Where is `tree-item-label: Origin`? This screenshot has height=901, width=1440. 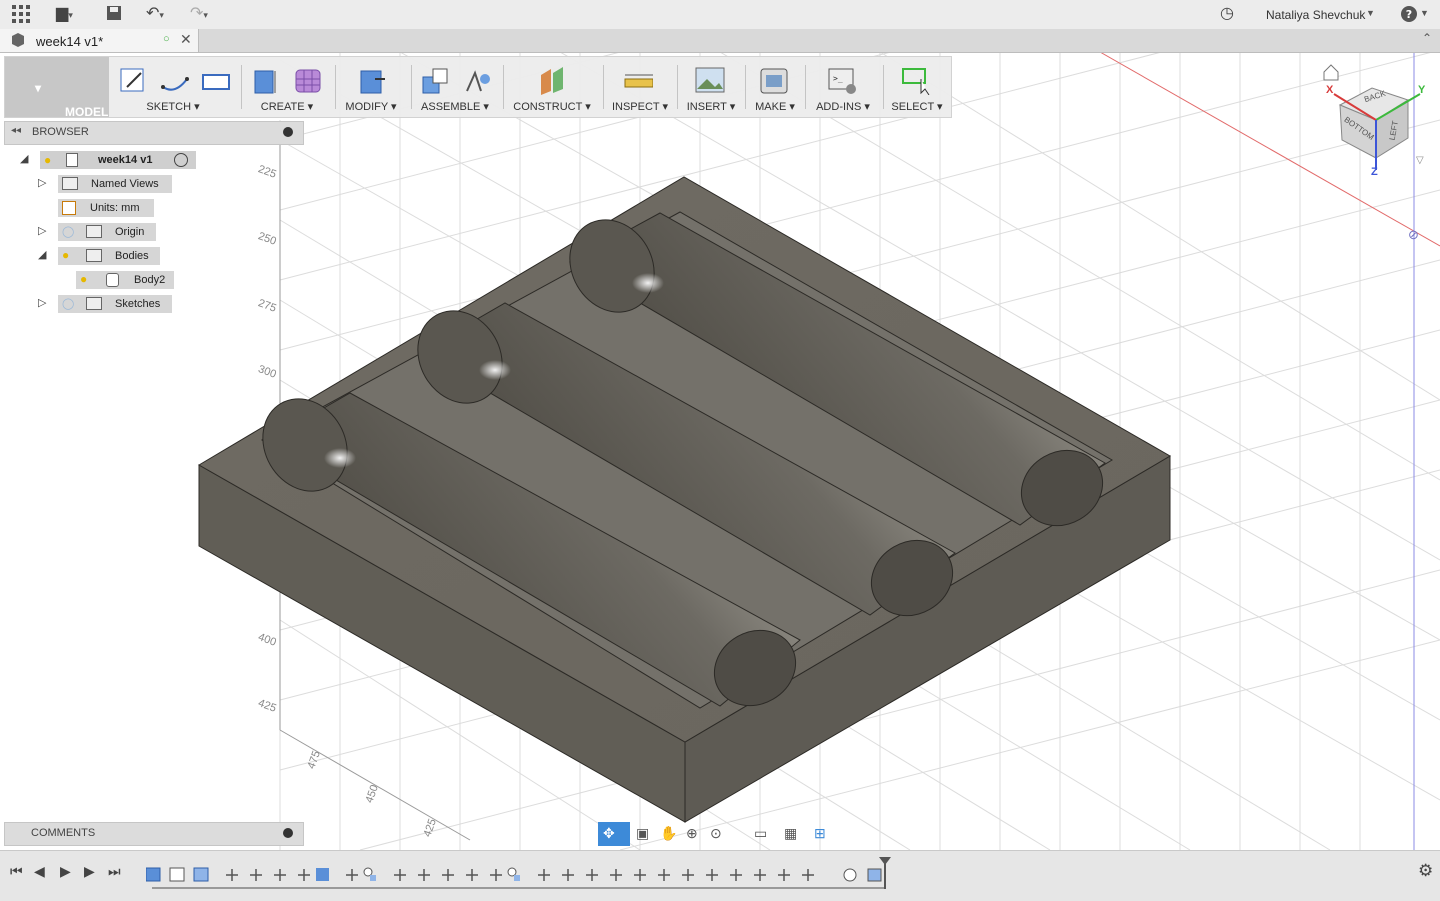 tree-item-label: Origin is located at coordinates (130, 232).